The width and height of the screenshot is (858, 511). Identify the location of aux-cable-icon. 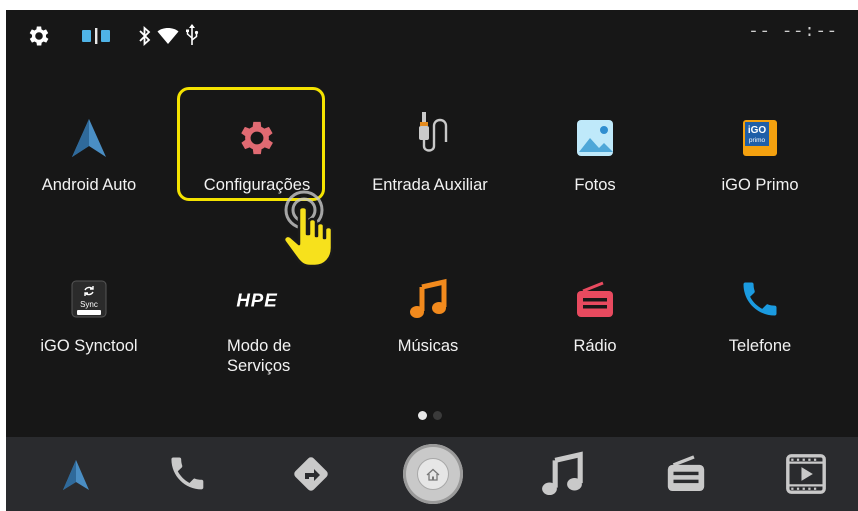
(433, 132).